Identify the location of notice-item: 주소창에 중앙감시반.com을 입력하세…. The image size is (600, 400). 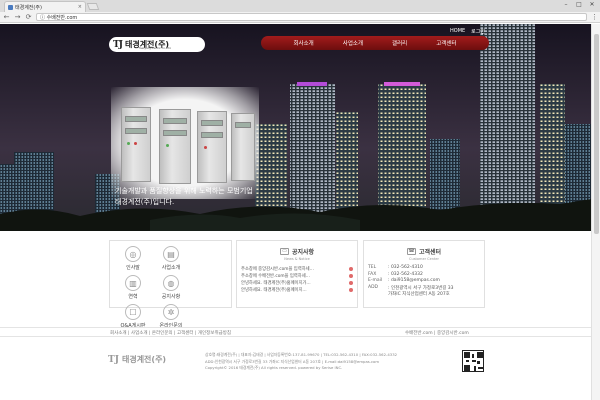
(297, 268).